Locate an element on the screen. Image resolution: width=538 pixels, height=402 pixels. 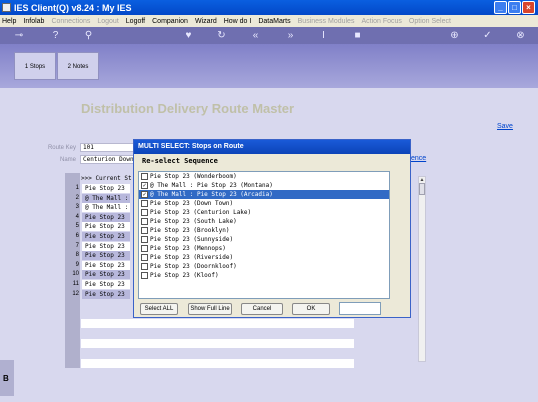
grid-scrollbar: ▲ is located at coordinates (422, 269).